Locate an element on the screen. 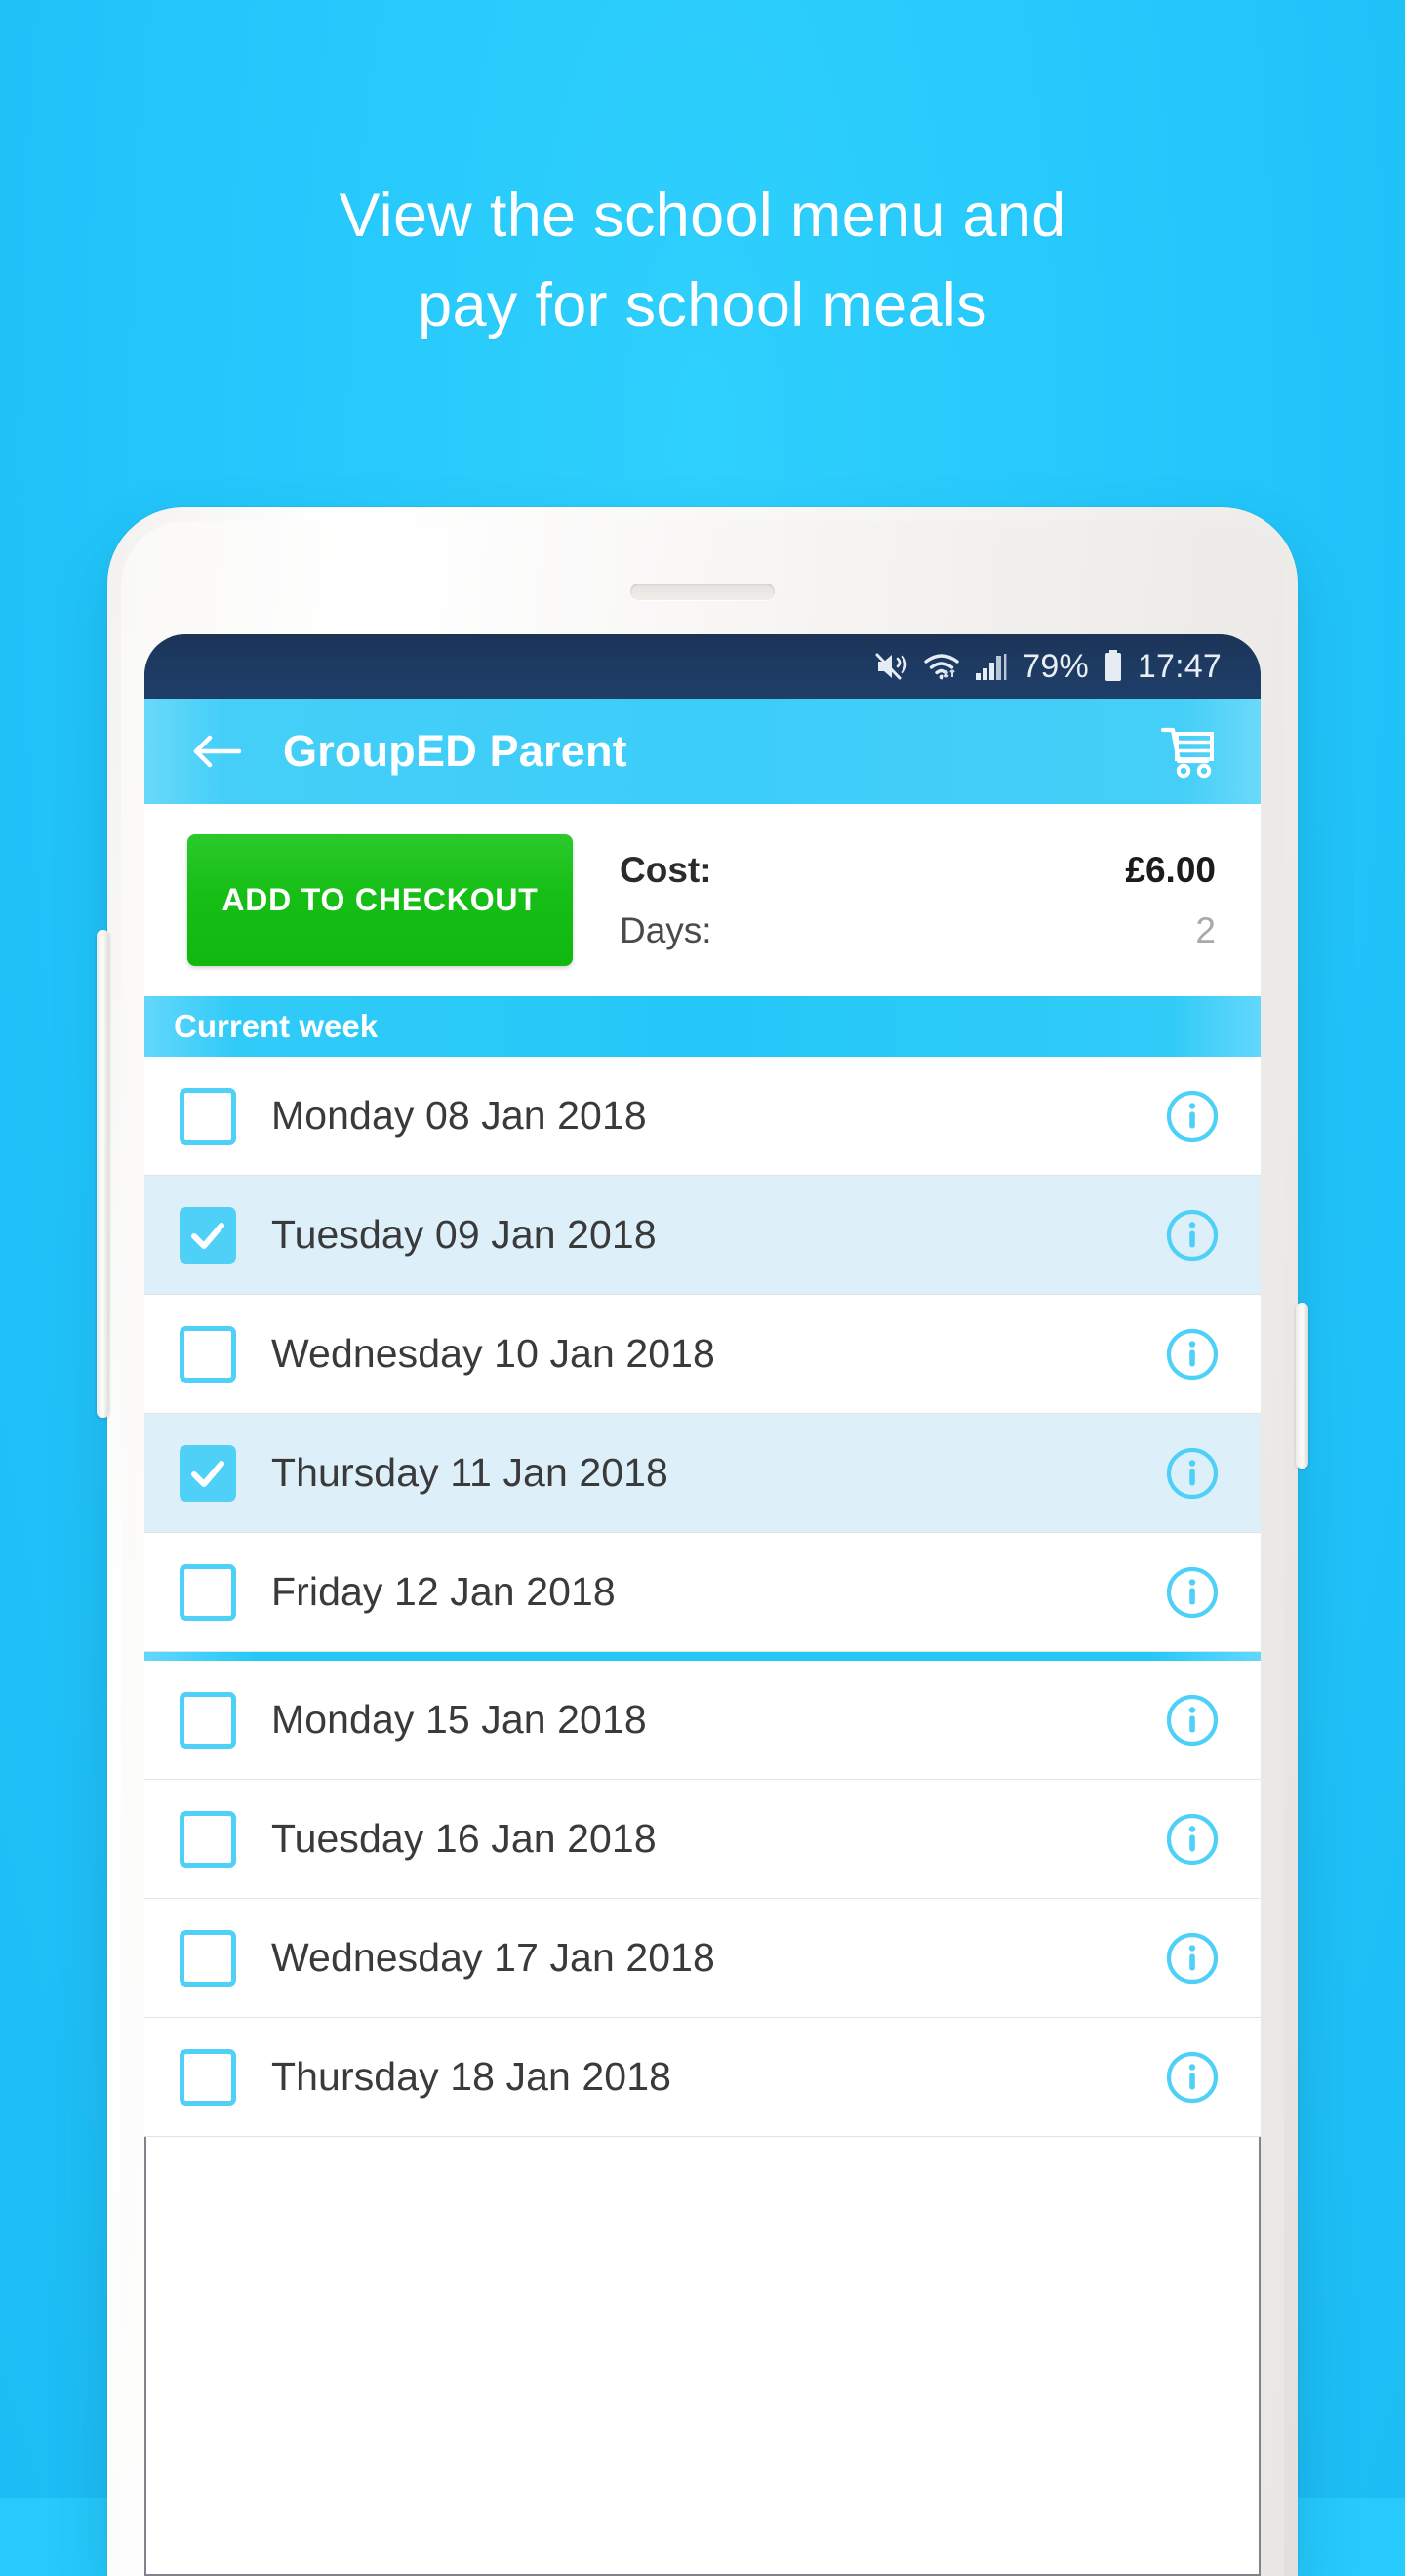 The width and height of the screenshot is (1405, 2576). day-label: Monday 15 Jan 2018 is located at coordinates (459, 1719).